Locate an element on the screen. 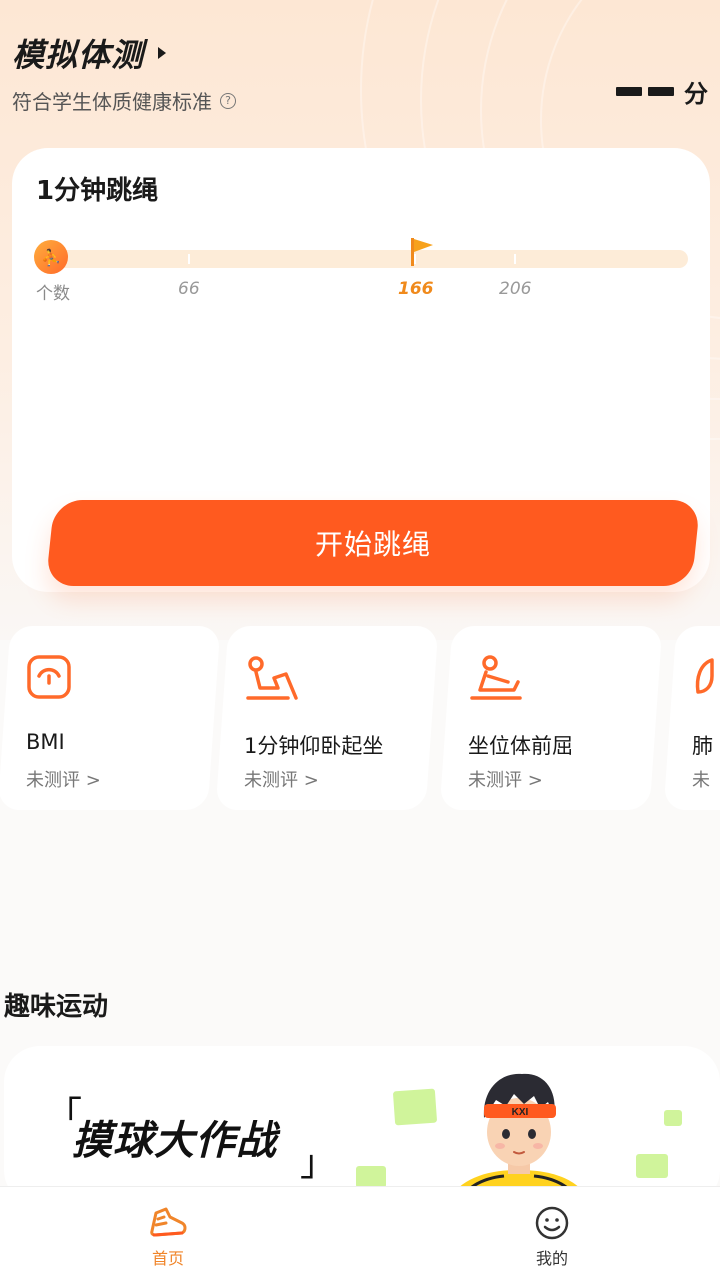 Image resolution: width=720 pixels, height=1280 pixels. smiley-icon is located at coordinates (552, 1223).